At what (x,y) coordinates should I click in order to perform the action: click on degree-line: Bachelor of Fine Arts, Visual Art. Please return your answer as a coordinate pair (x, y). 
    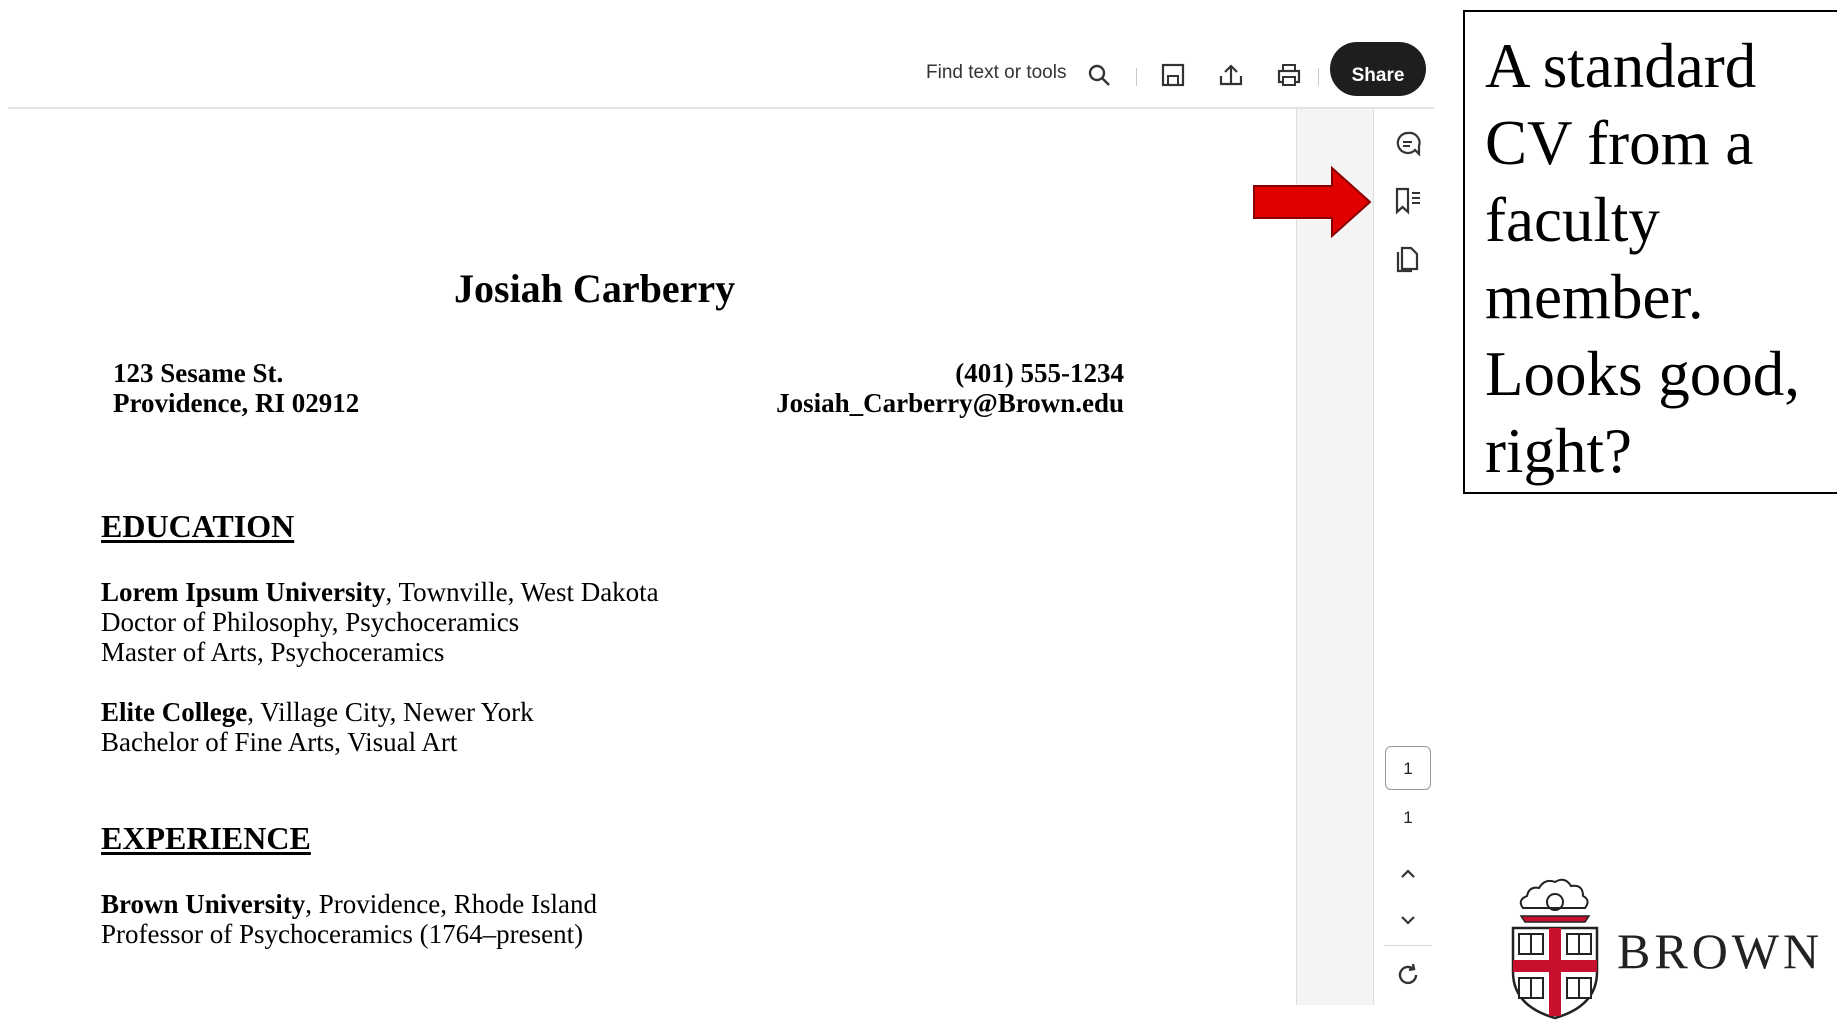
    Looking at the image, I should click on (279, 742).